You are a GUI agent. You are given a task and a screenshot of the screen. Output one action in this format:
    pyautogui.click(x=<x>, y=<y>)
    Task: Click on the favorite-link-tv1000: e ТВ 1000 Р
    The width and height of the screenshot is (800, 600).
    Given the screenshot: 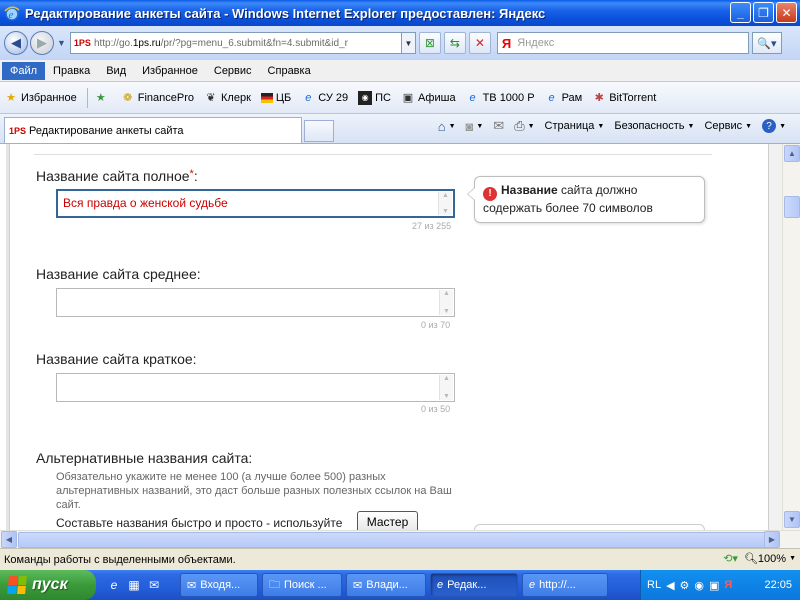 What is the action you would take?
    pyautogui.click(x=500, y=98)
    